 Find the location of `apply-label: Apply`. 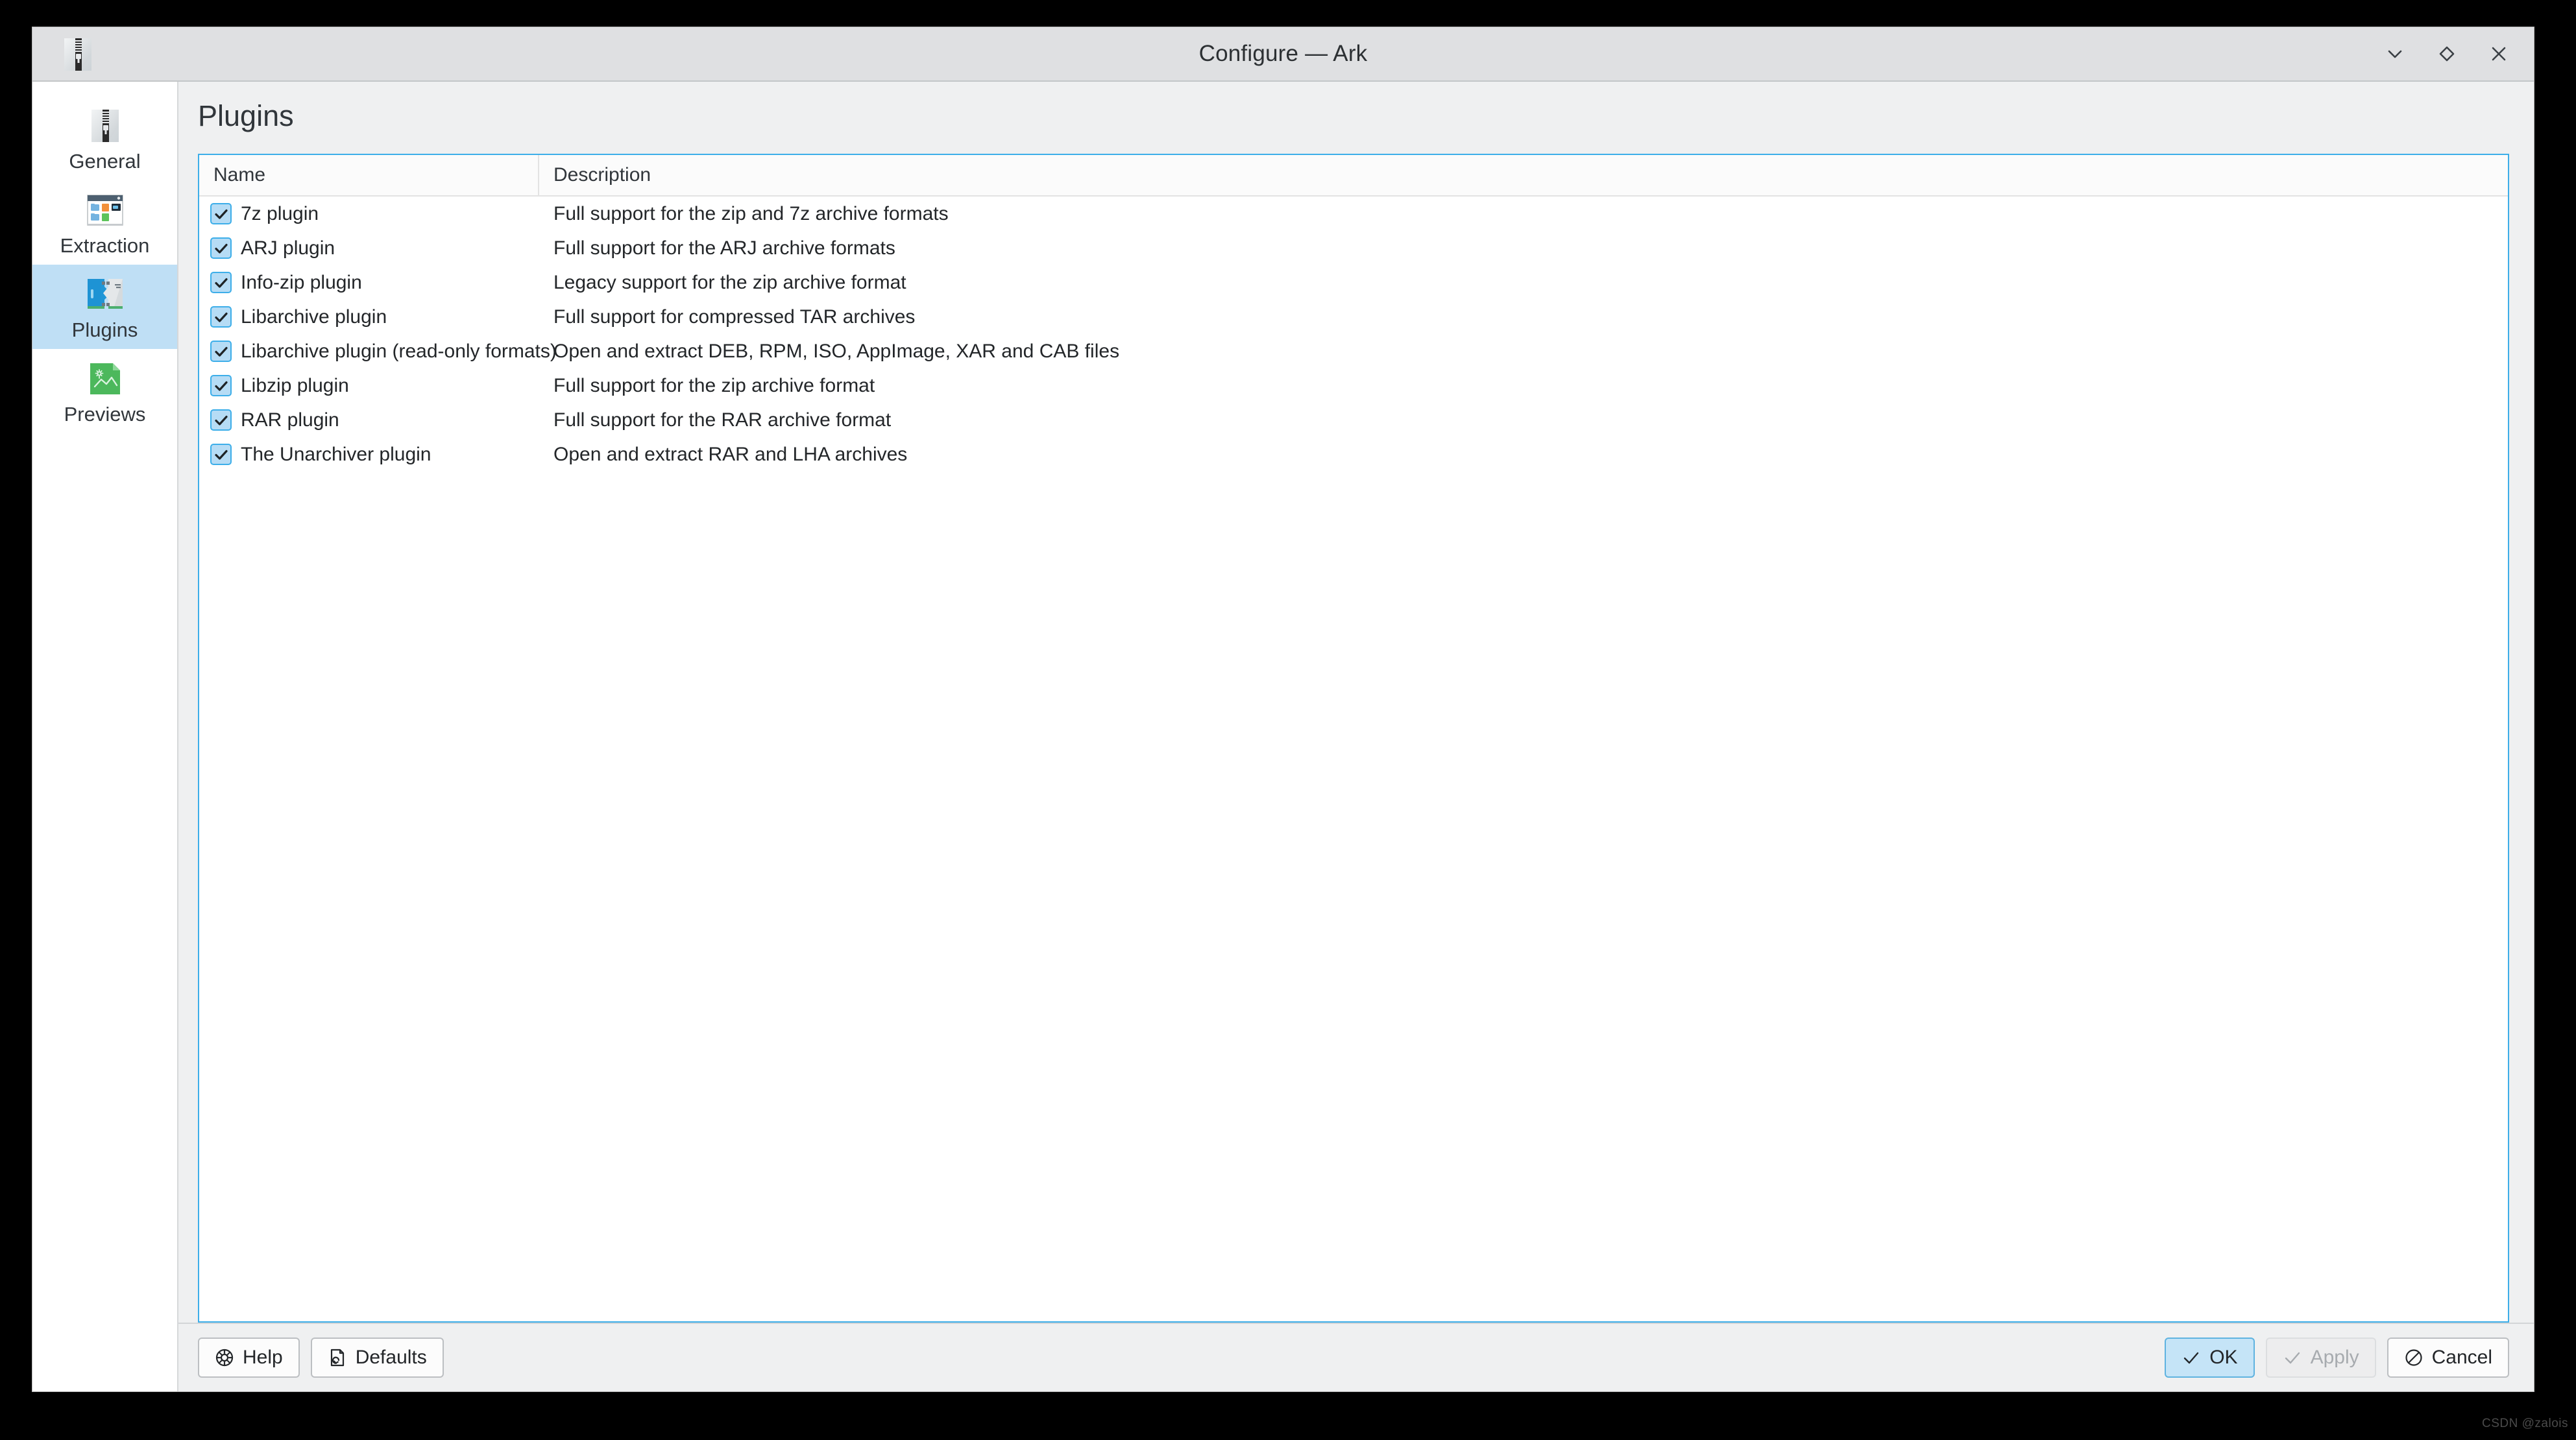

apply-label: Apply is located at coordinates (2334, 1357).